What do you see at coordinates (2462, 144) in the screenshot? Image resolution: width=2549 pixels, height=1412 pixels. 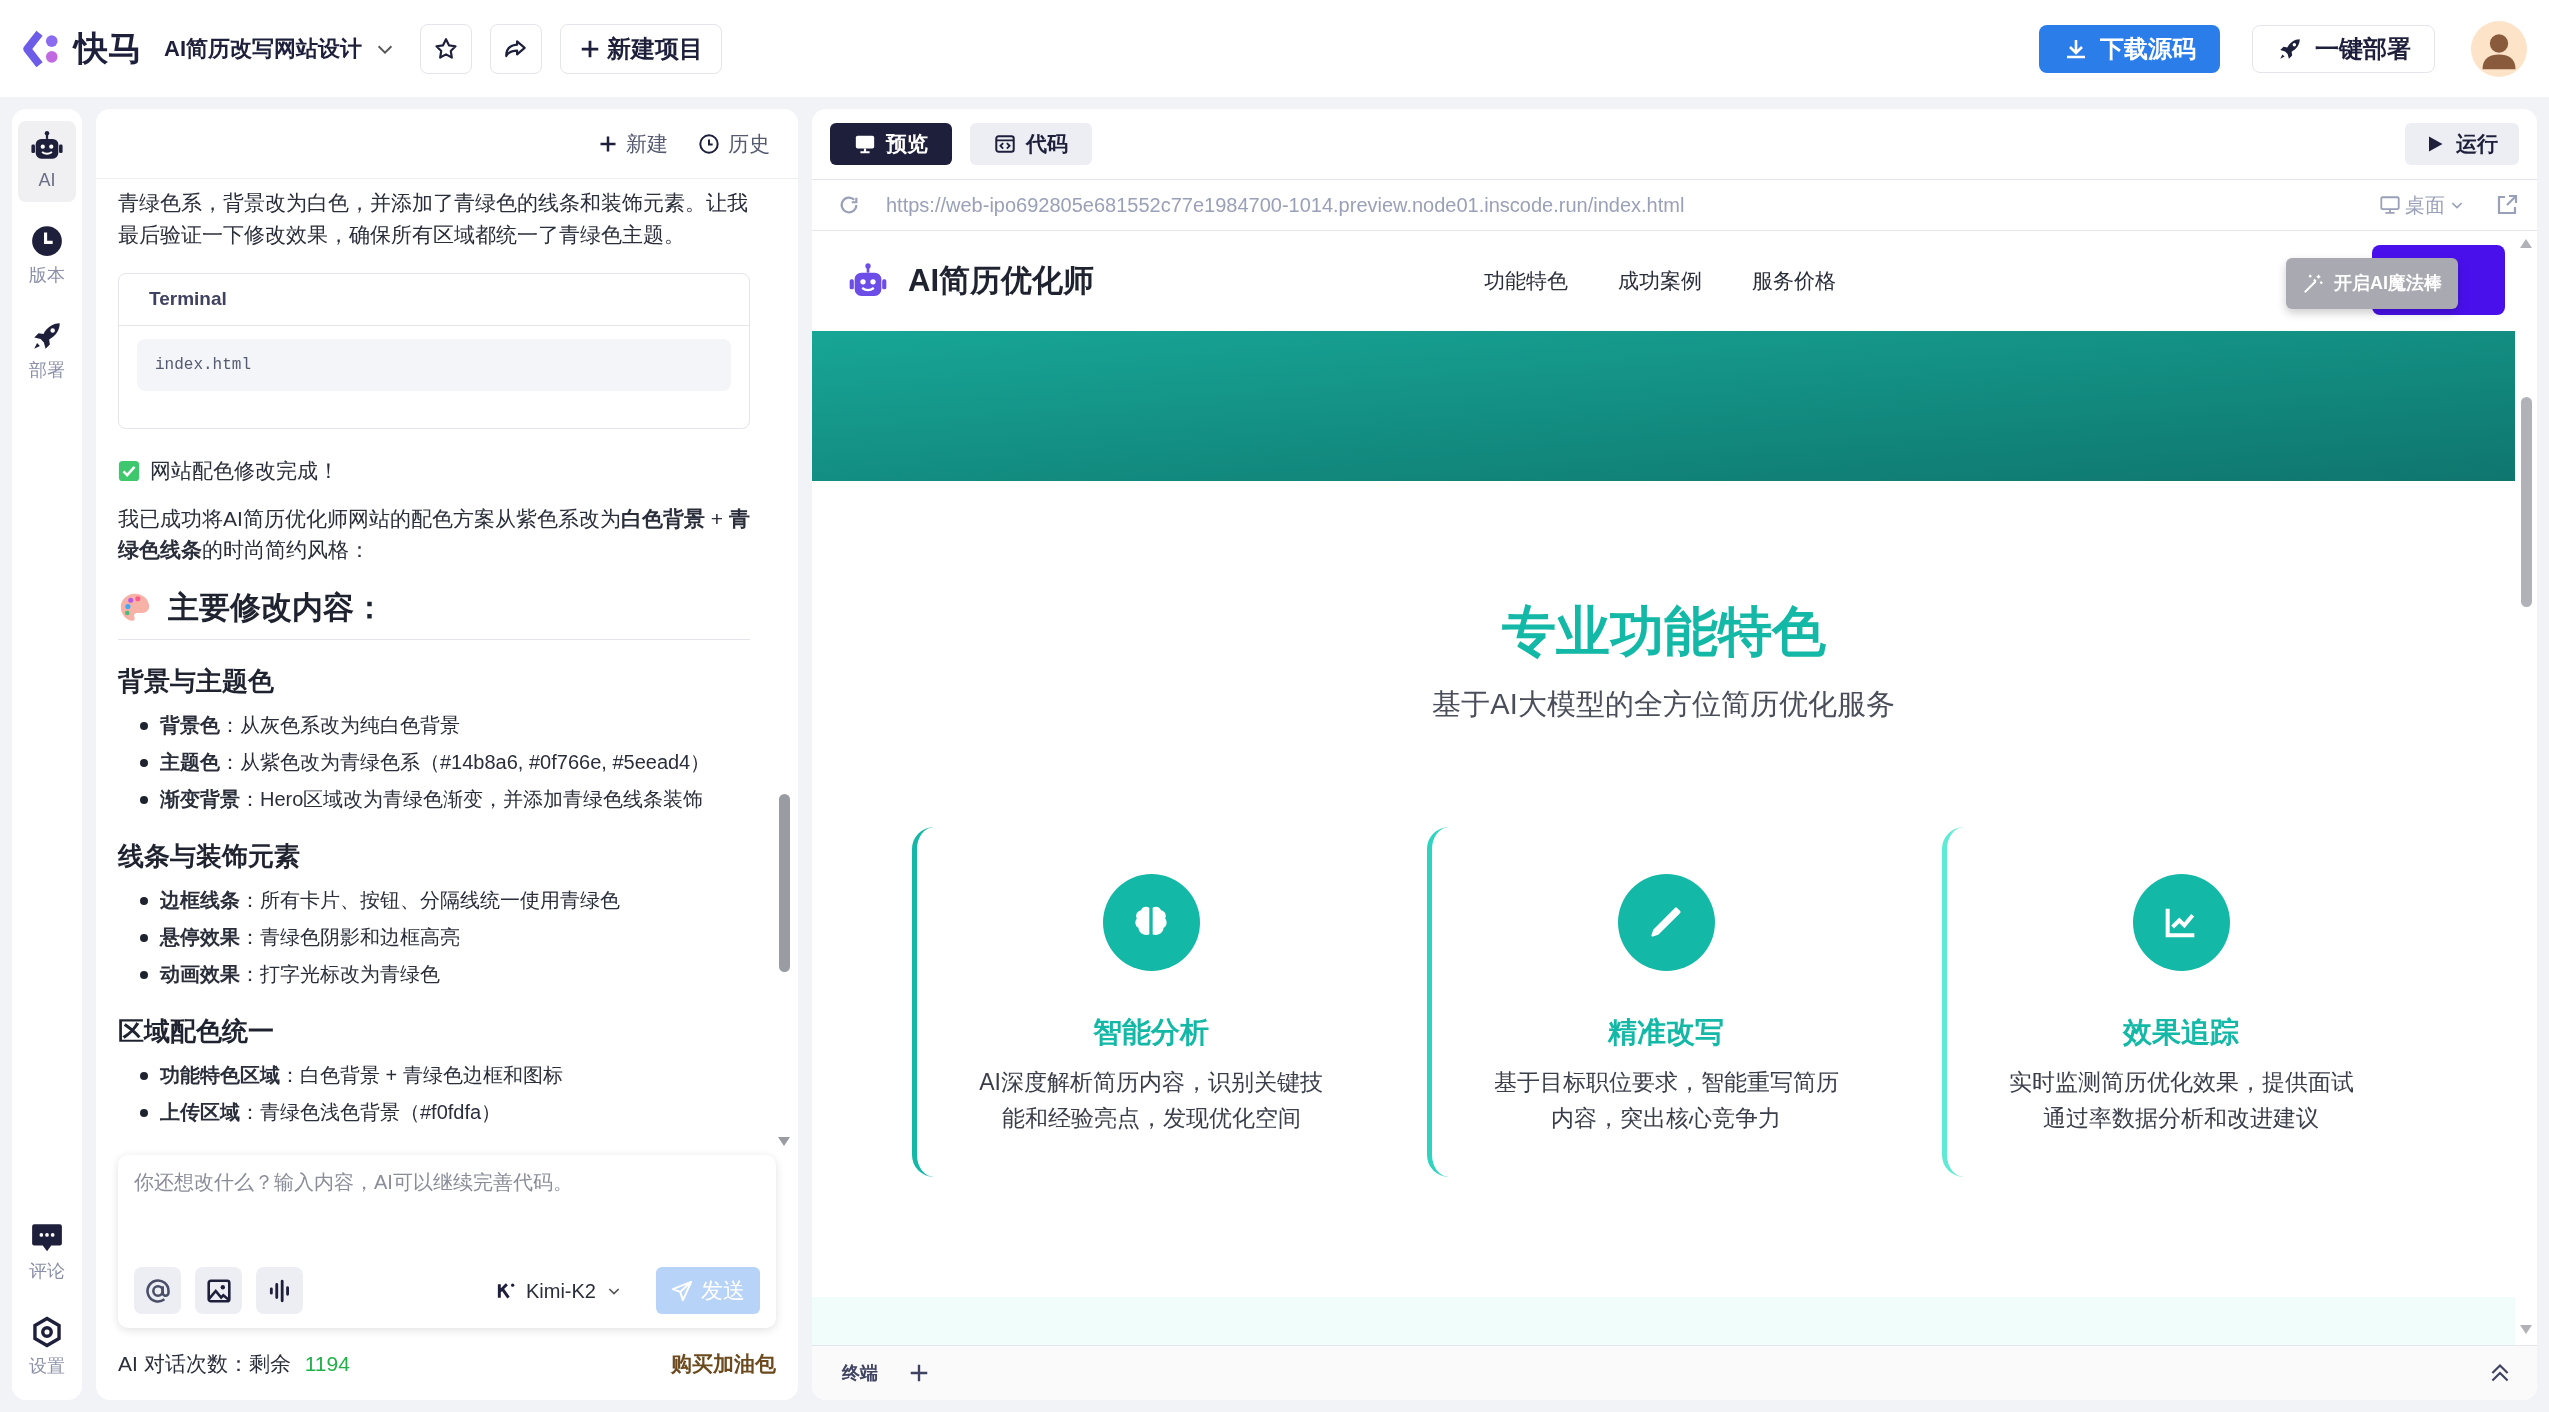 I see `run-button: 运行` at bounding box center [2462, 144].